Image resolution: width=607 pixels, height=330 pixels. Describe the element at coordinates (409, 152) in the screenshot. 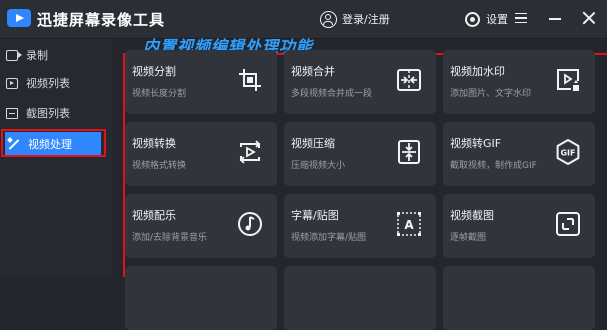

I see `compress-icon` at that location.